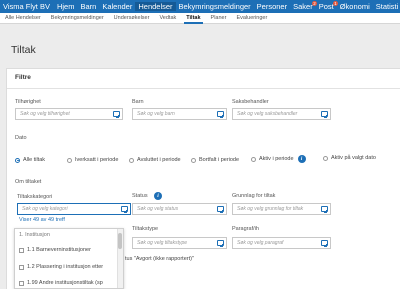 Image resolution: width=400 pixels, height=289 pixels. What do you see at coordinates (245, 229) in the screenshot?
I see `paragraf-label: Paragraf/ih` at bounding box center [245, 229].